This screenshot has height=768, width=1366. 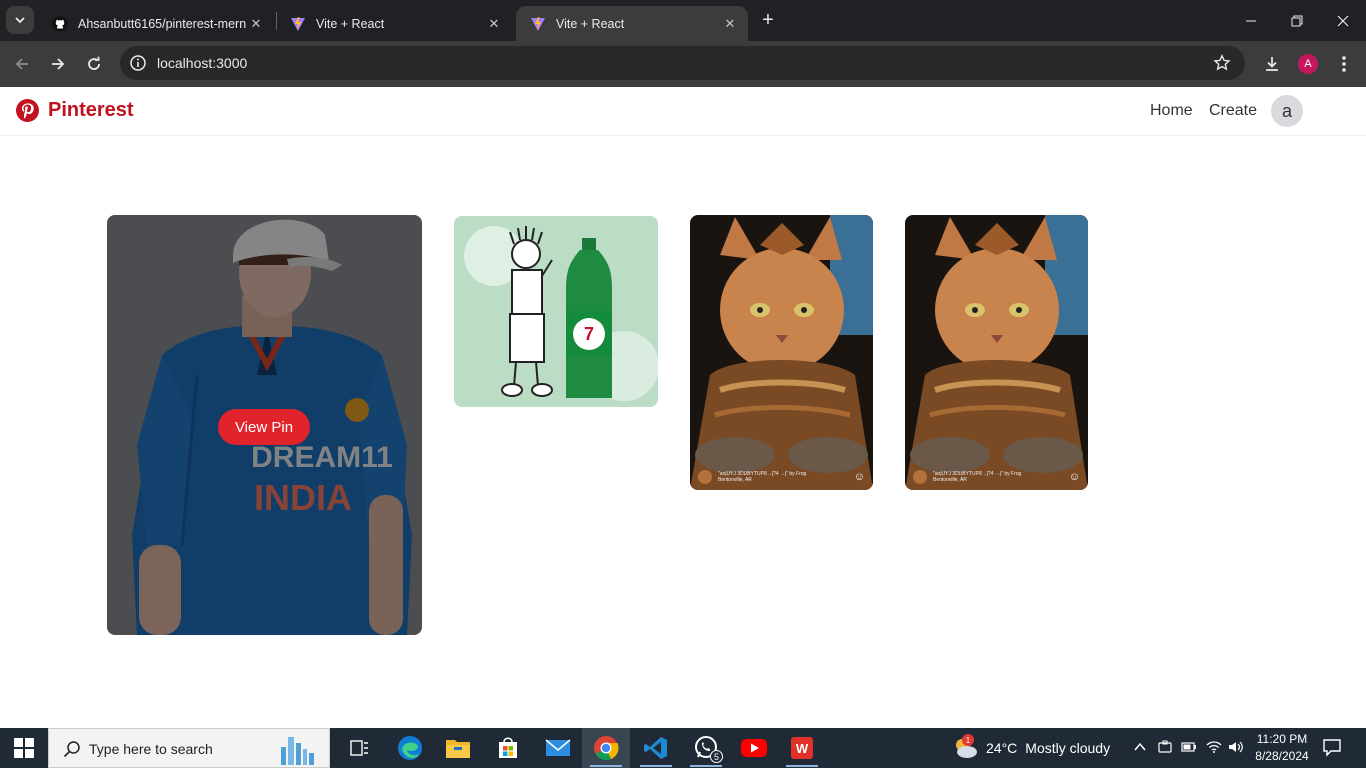 I want to click on arrow-left-icon, so click(x=21, y=64).